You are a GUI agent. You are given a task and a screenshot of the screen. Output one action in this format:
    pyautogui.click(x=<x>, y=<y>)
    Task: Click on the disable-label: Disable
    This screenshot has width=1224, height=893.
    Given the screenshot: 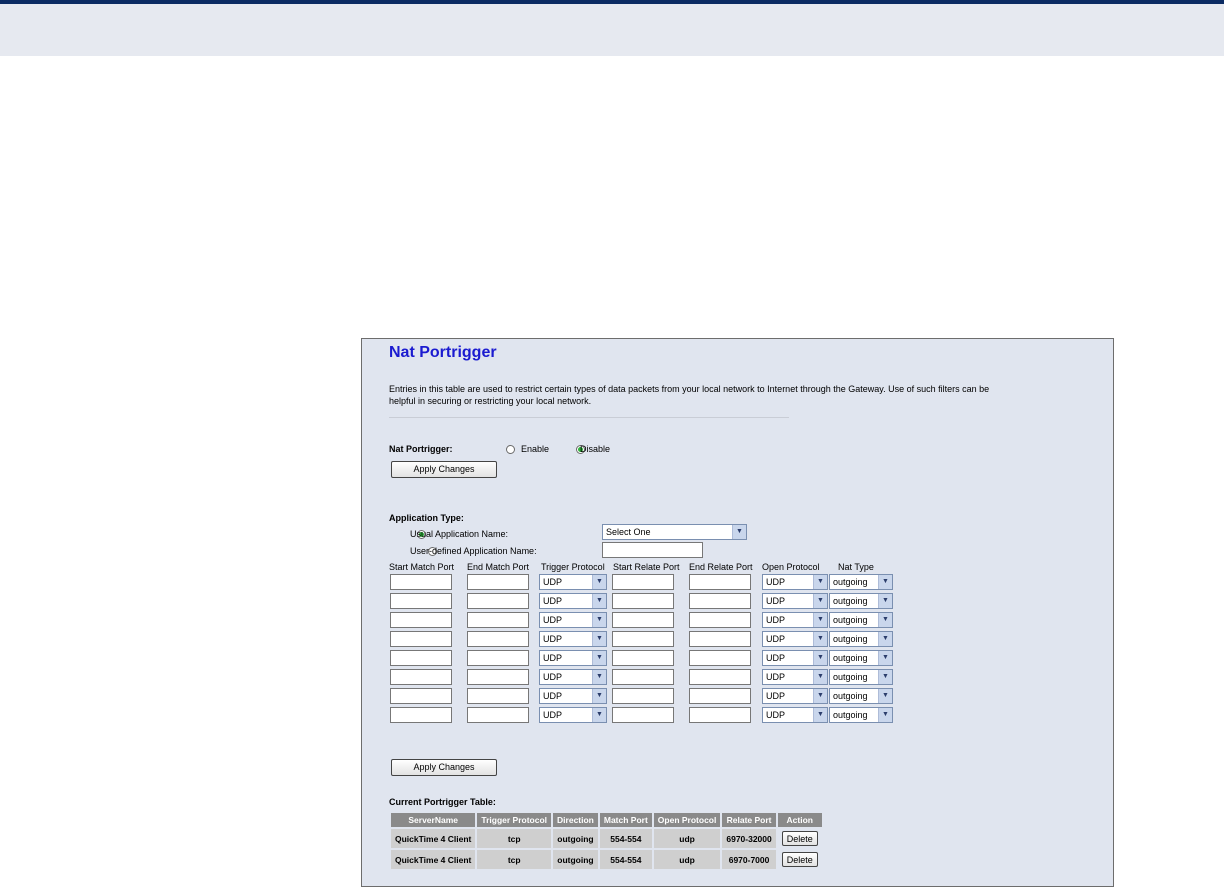 What is the action you would take?
    pyautogui.click(x=595, y=449)
    